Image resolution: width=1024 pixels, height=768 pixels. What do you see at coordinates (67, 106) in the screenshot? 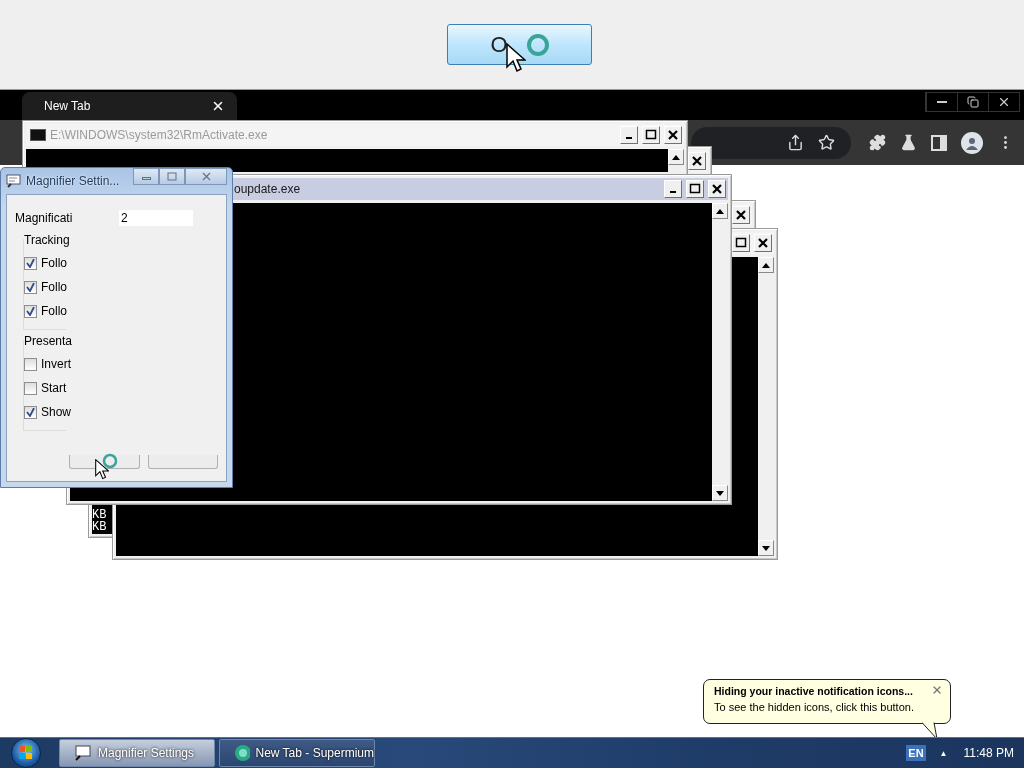
I see `tab-title: New Tab` at bounding box center [67, 106].